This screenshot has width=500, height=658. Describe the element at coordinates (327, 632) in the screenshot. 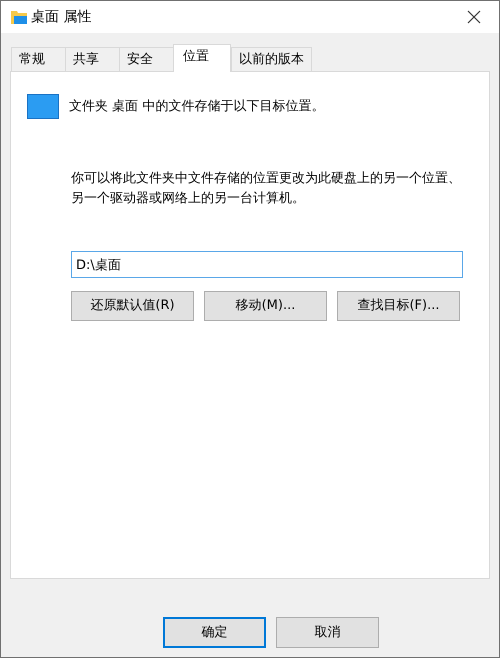

I see `dialog-button: 取消` at that location.